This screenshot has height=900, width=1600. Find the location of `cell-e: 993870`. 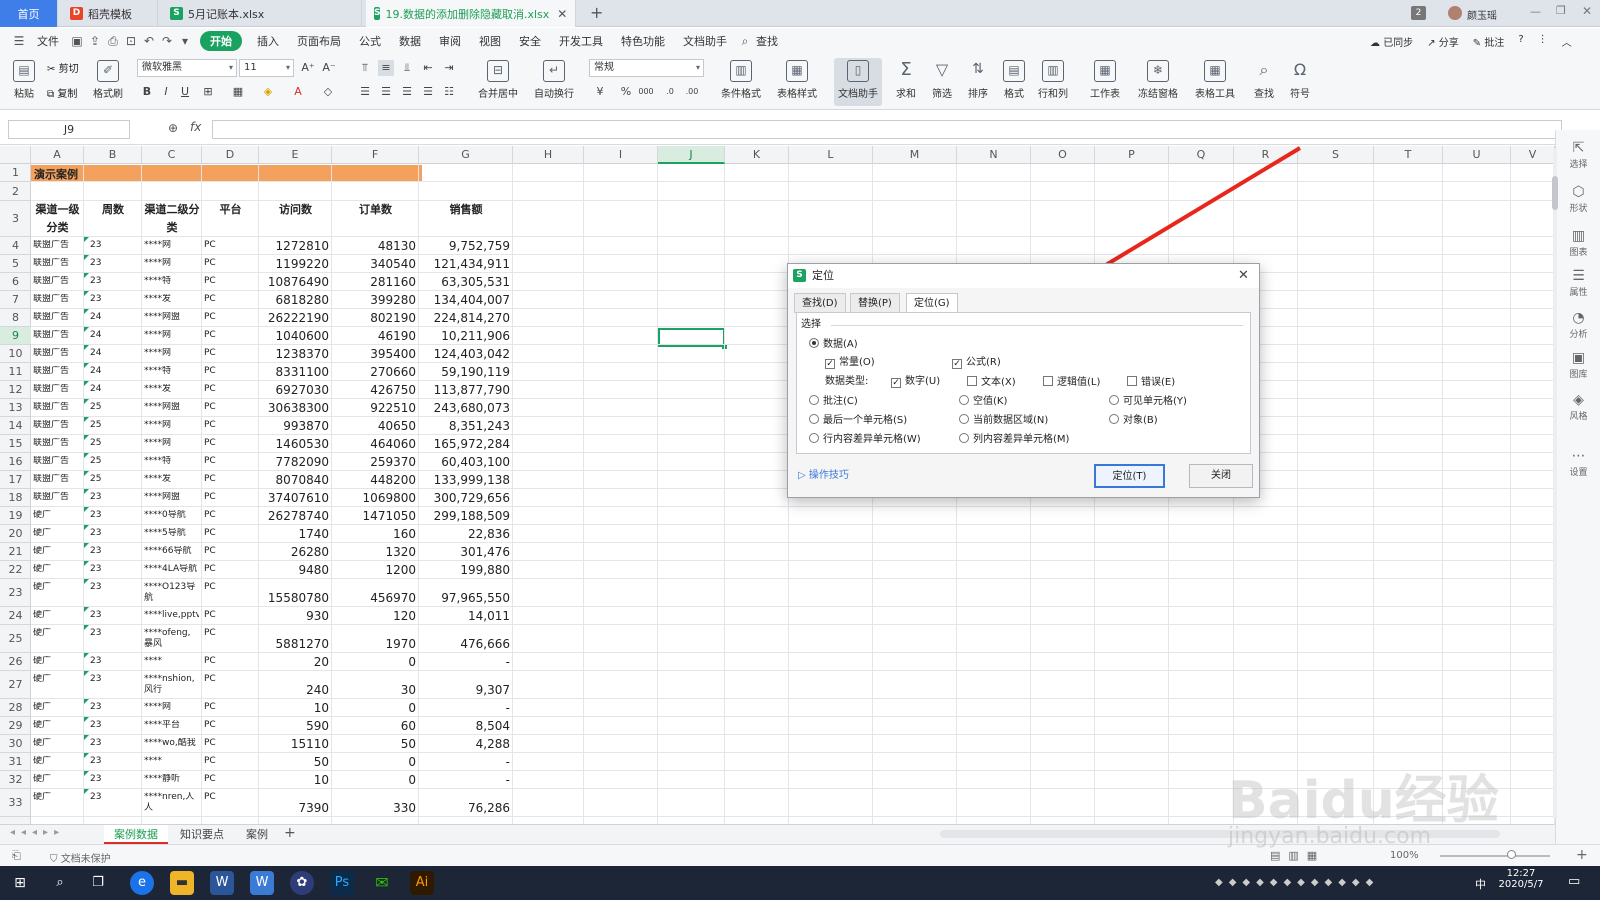

cell-e: 993870 is located at coordinates (295, 426).